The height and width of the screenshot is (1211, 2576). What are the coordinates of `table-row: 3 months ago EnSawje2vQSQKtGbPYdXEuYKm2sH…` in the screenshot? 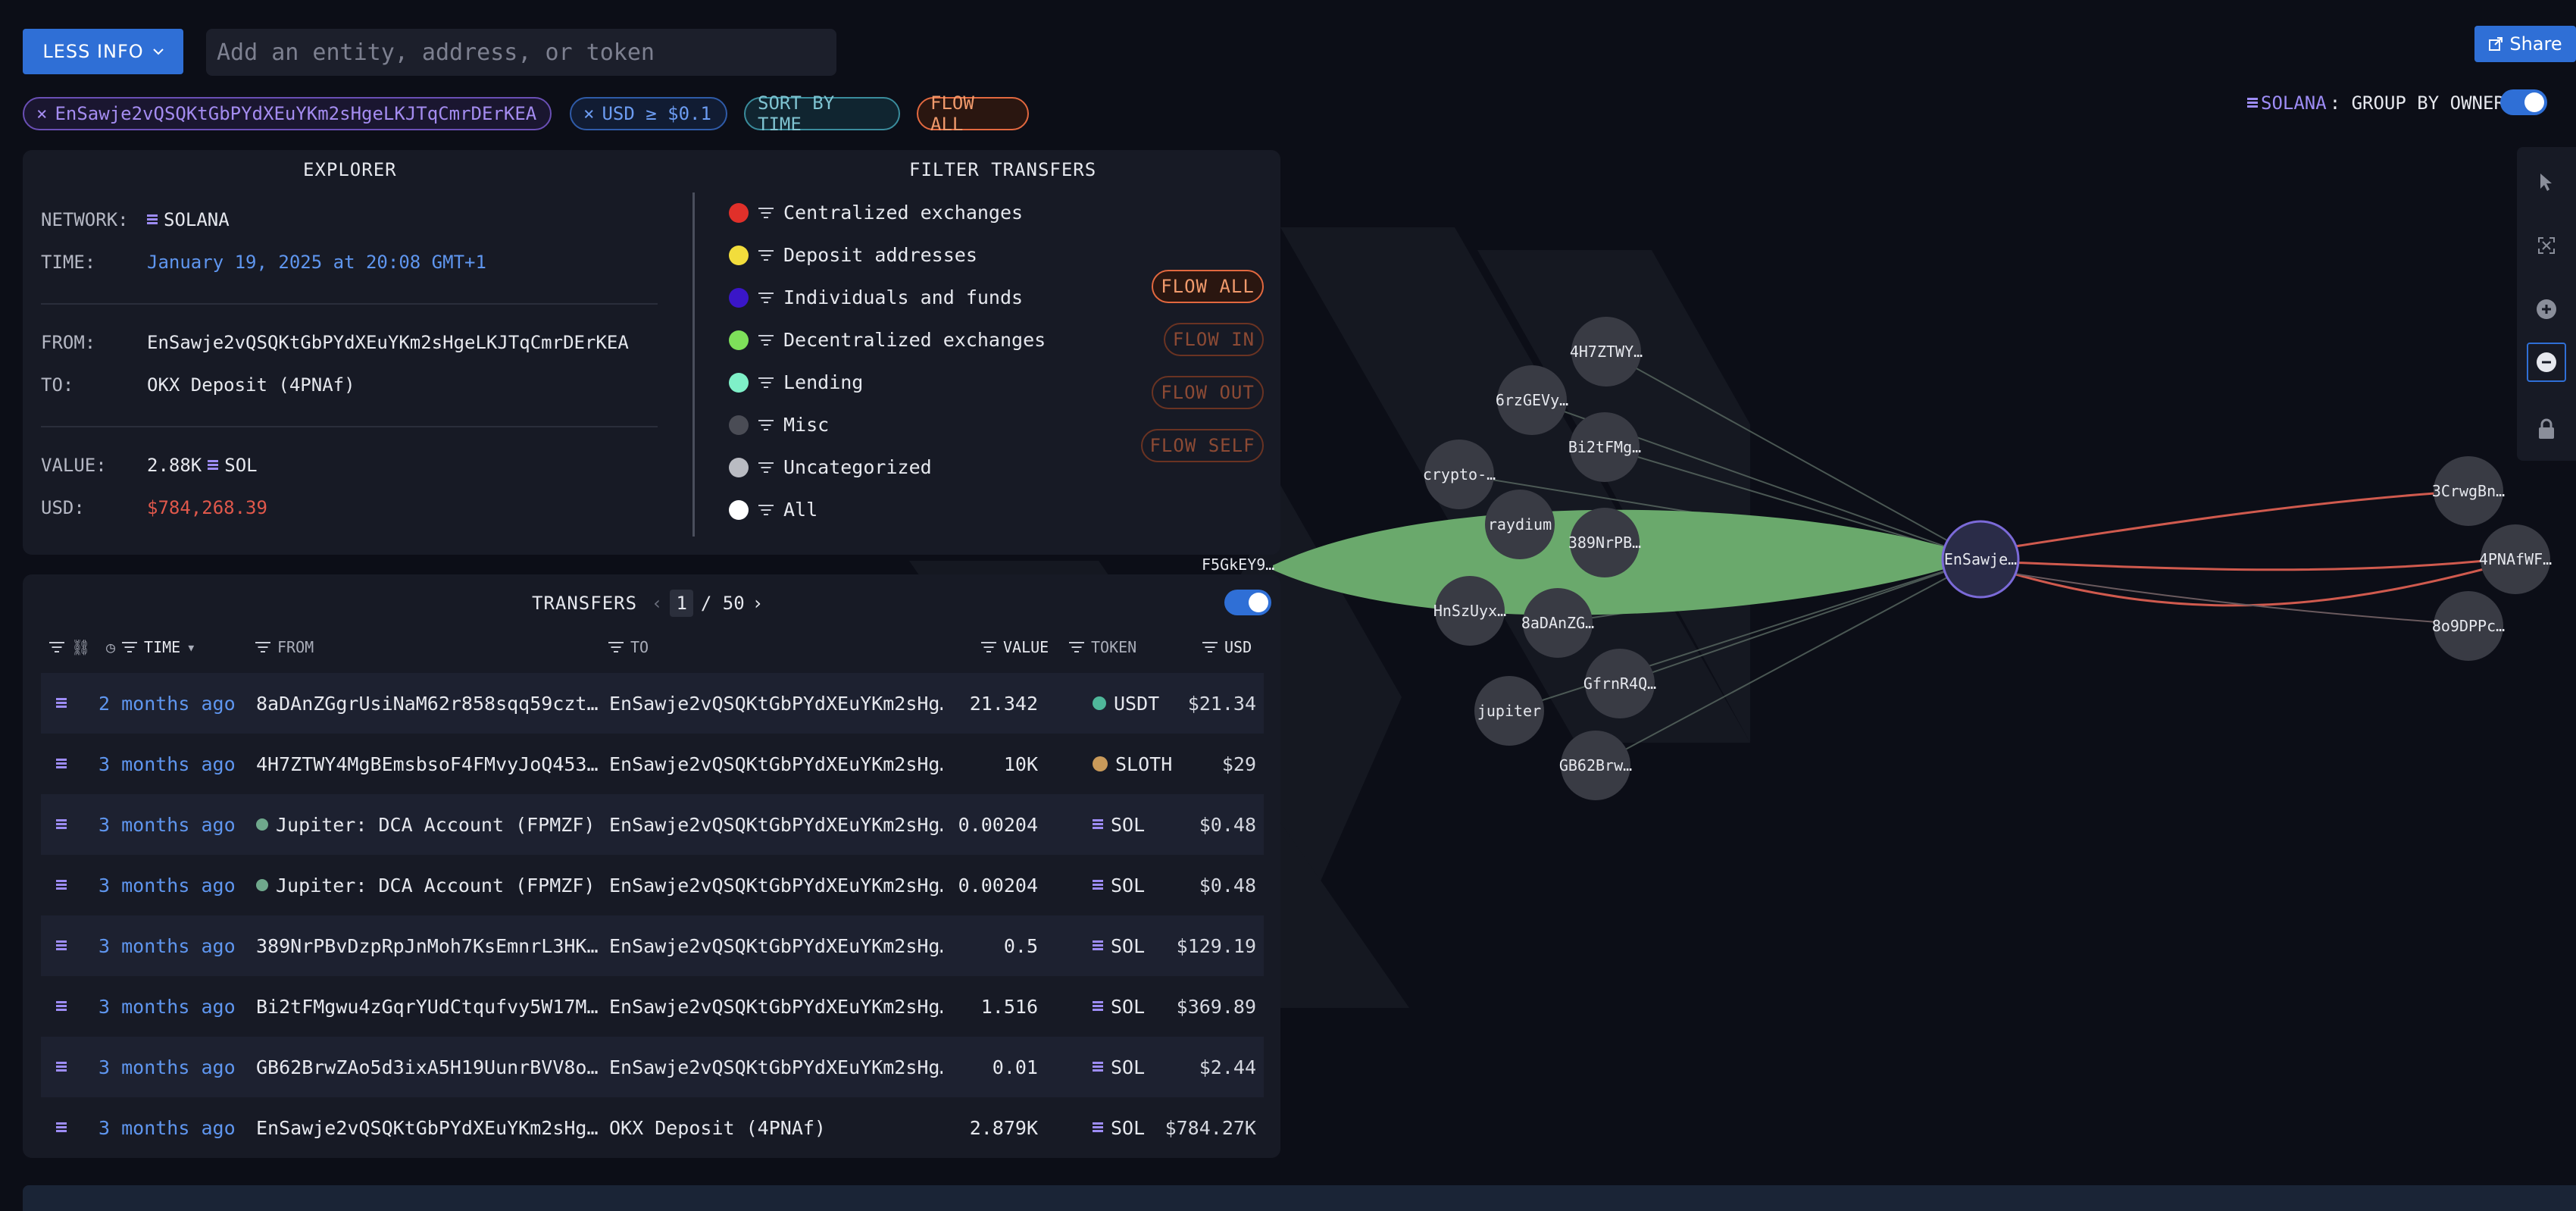 It's located at (652, 1127).